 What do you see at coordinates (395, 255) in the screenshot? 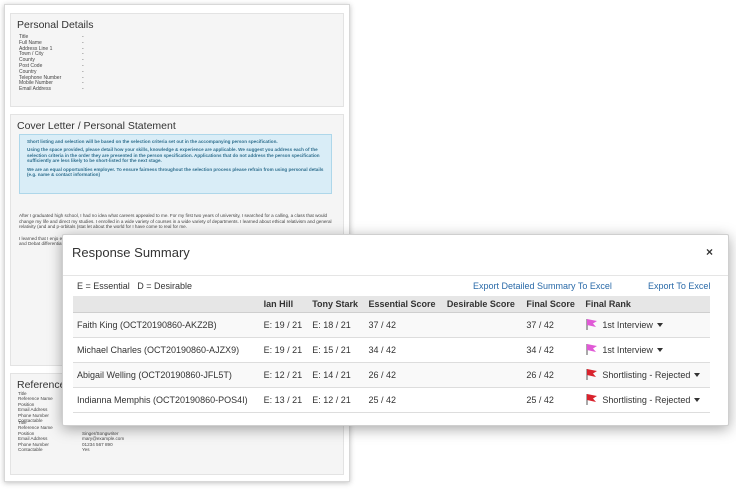
I see `modal-header: Response Summary ×` at bounding box center [395, 255].